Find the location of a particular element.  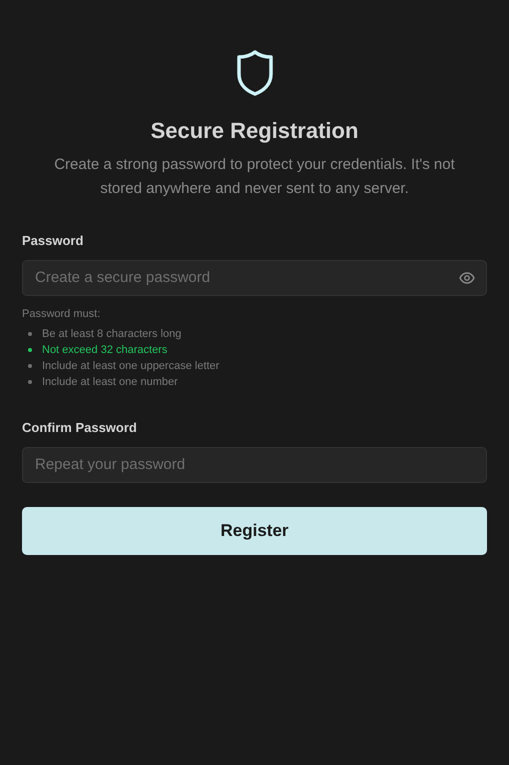

requirement-text: Not exceed 32 characters is located at coordinates (105, 350).